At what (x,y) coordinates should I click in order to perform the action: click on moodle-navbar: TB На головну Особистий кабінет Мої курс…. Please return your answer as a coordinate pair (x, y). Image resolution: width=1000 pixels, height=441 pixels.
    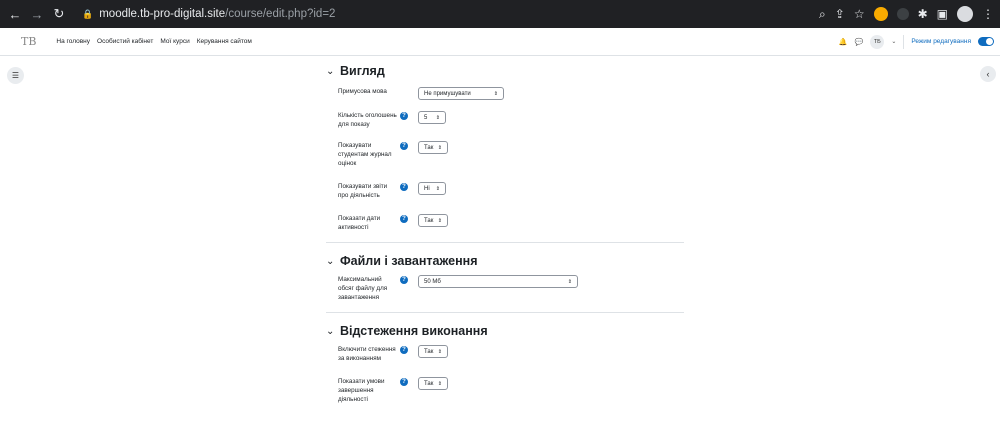
    Looking at the image, I should click on (500, 42).